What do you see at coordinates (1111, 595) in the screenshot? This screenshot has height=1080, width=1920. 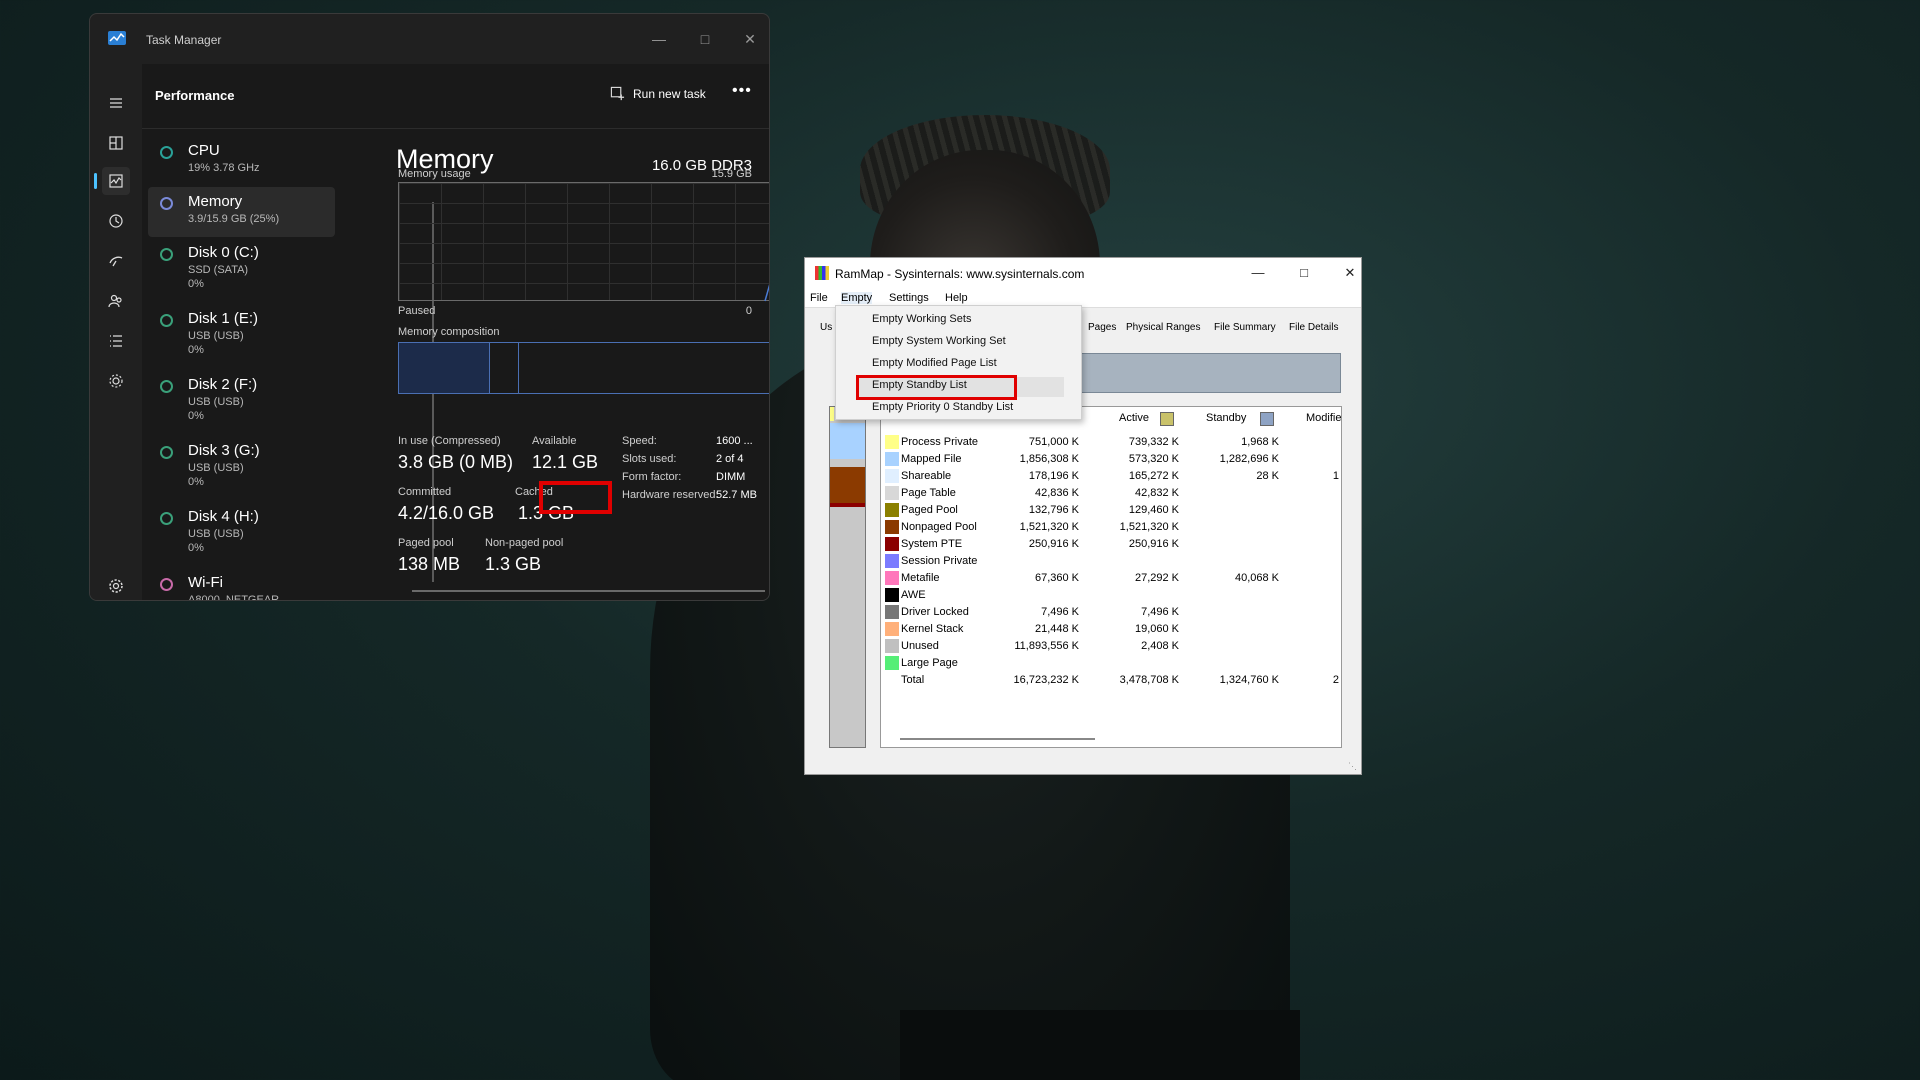 I see `table-row: AWE` at bounding box center [1111, 595].